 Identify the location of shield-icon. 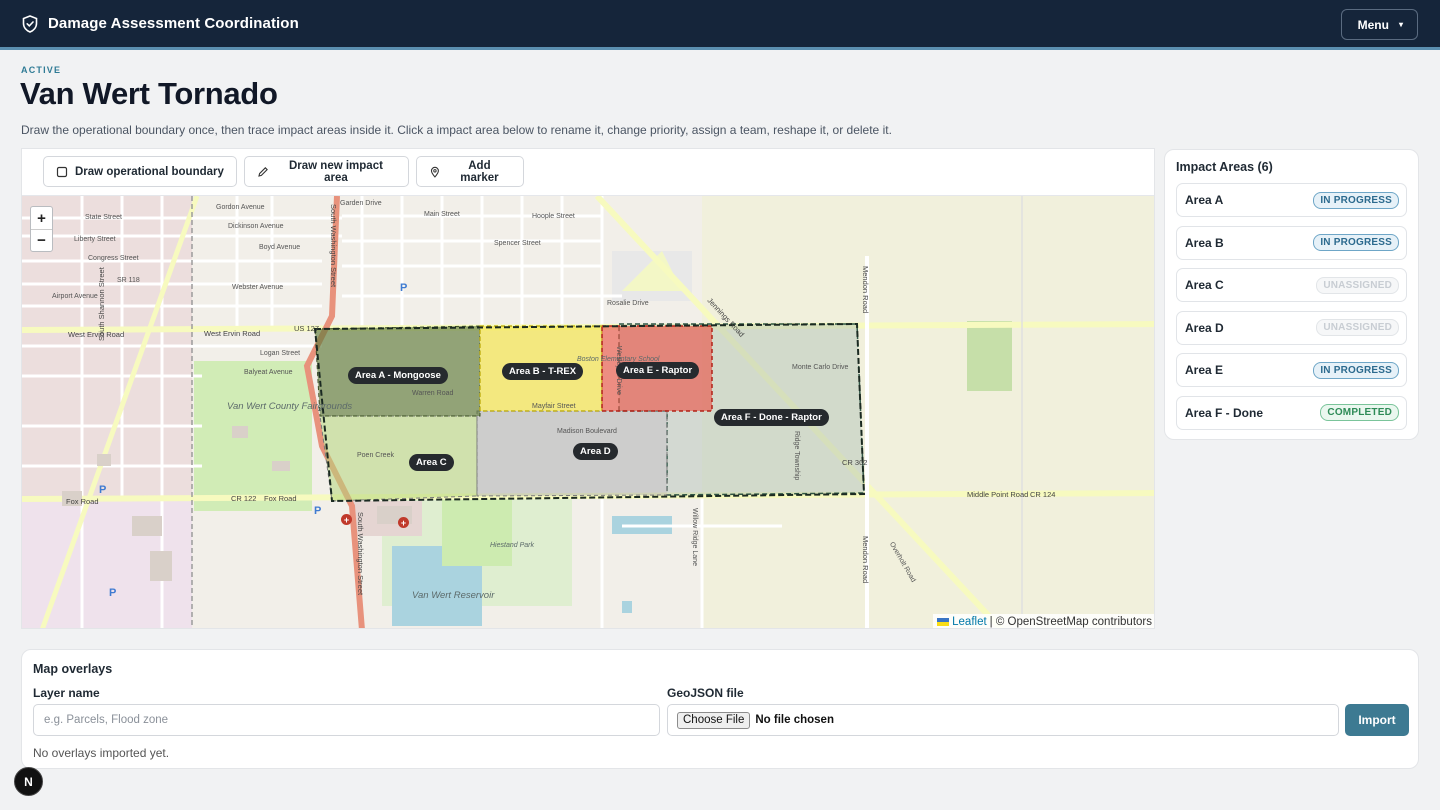
(30, 23).